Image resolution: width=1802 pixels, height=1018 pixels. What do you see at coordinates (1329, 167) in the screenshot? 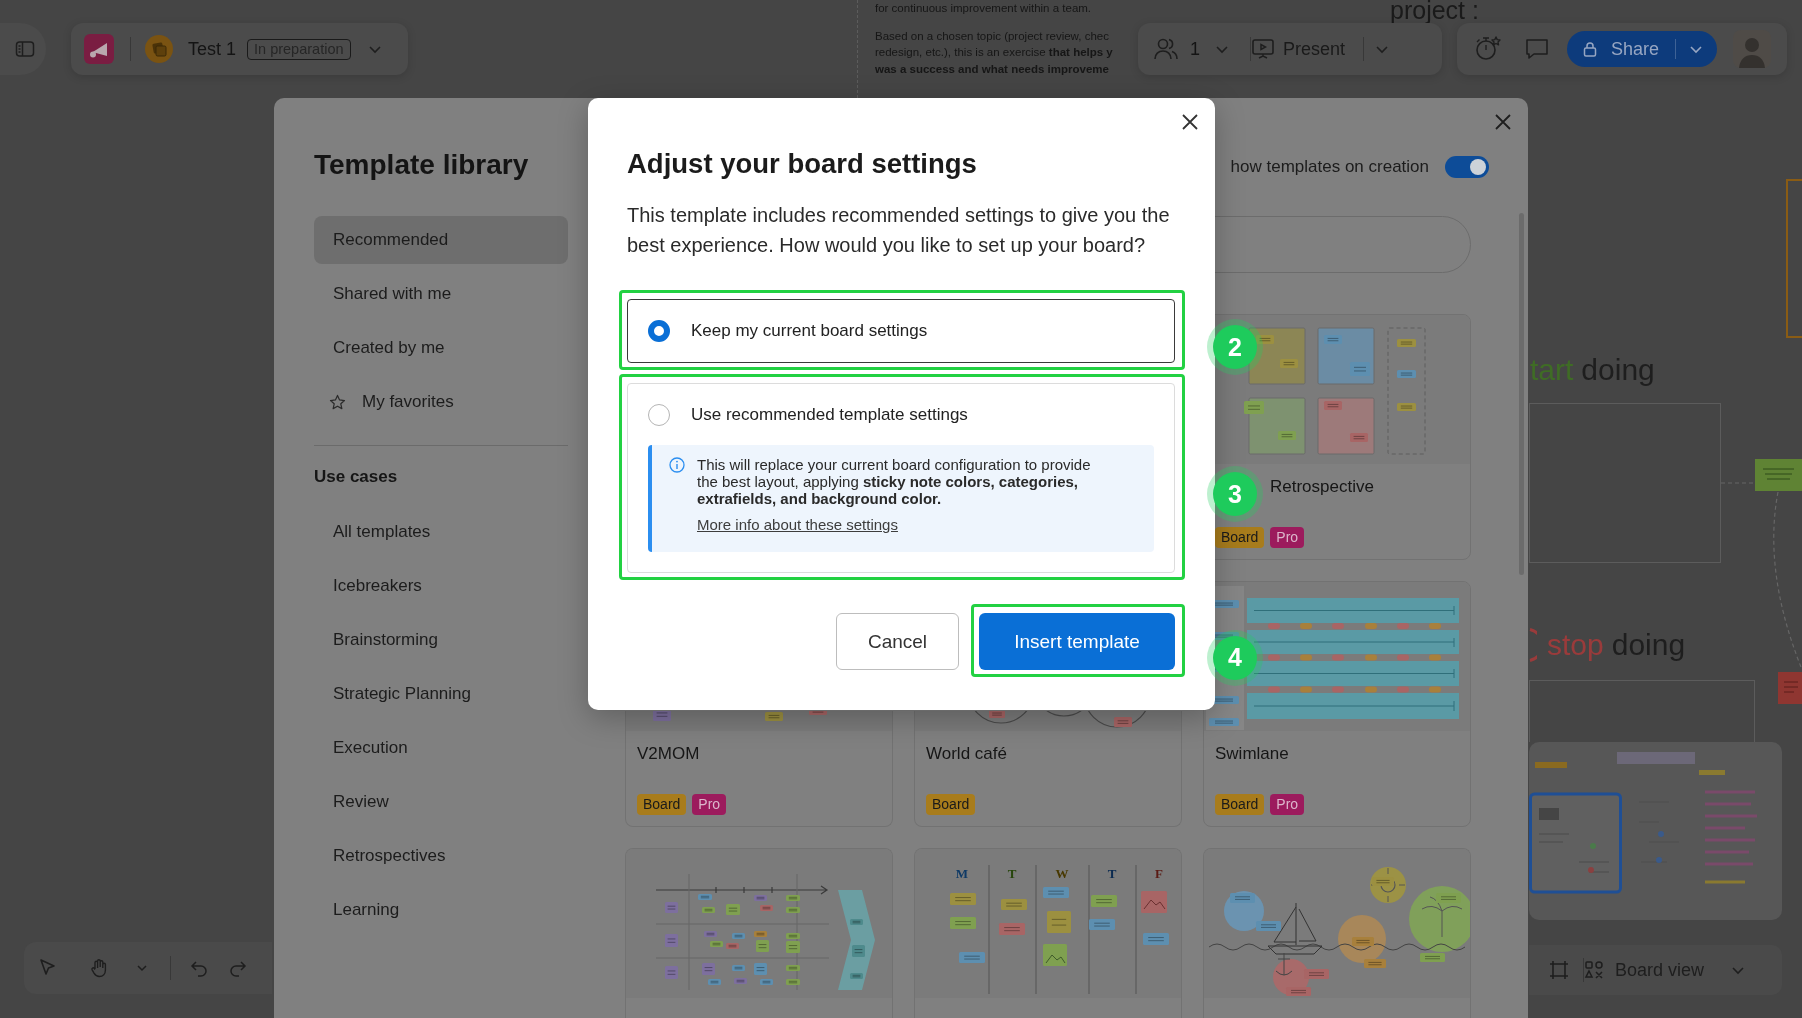
I see `toggle-label: how templates on creation` at bounding box center [1329, 167].